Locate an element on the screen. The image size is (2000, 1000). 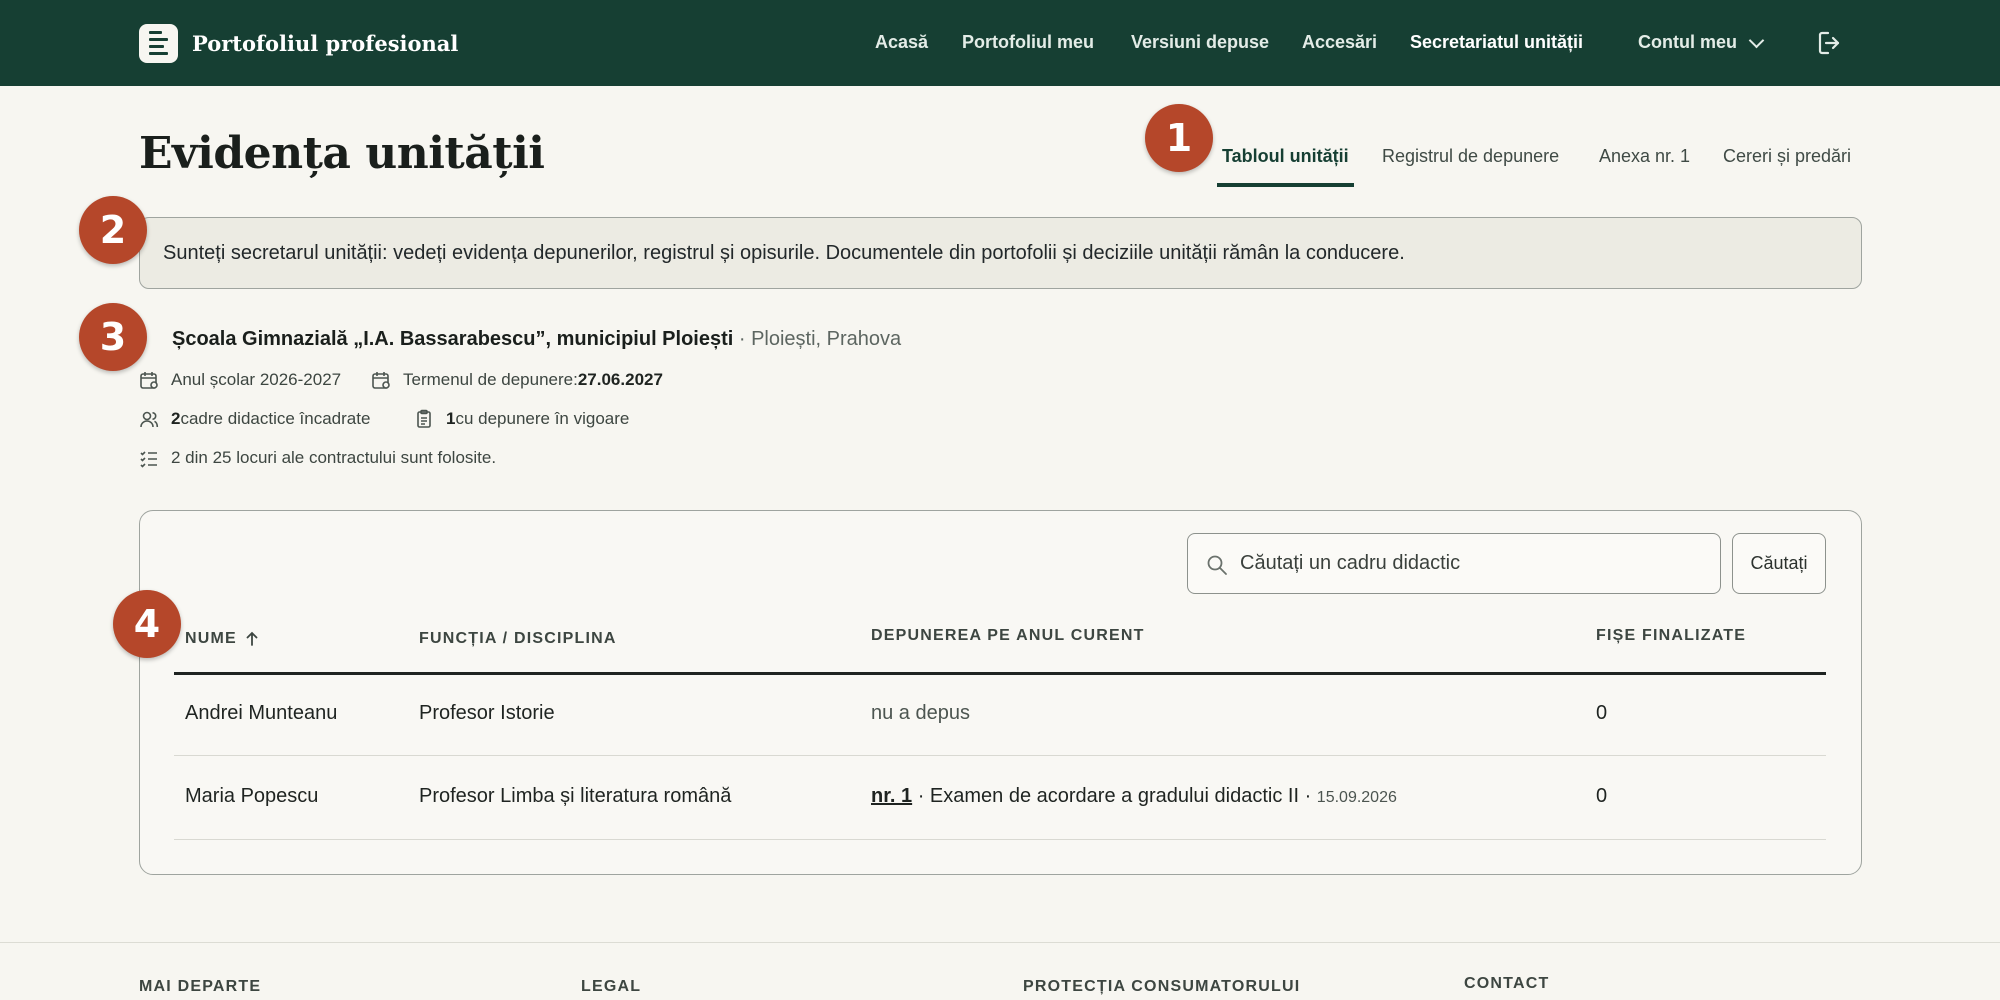
calendar-clock-icon is located at coordinates (381, 380).